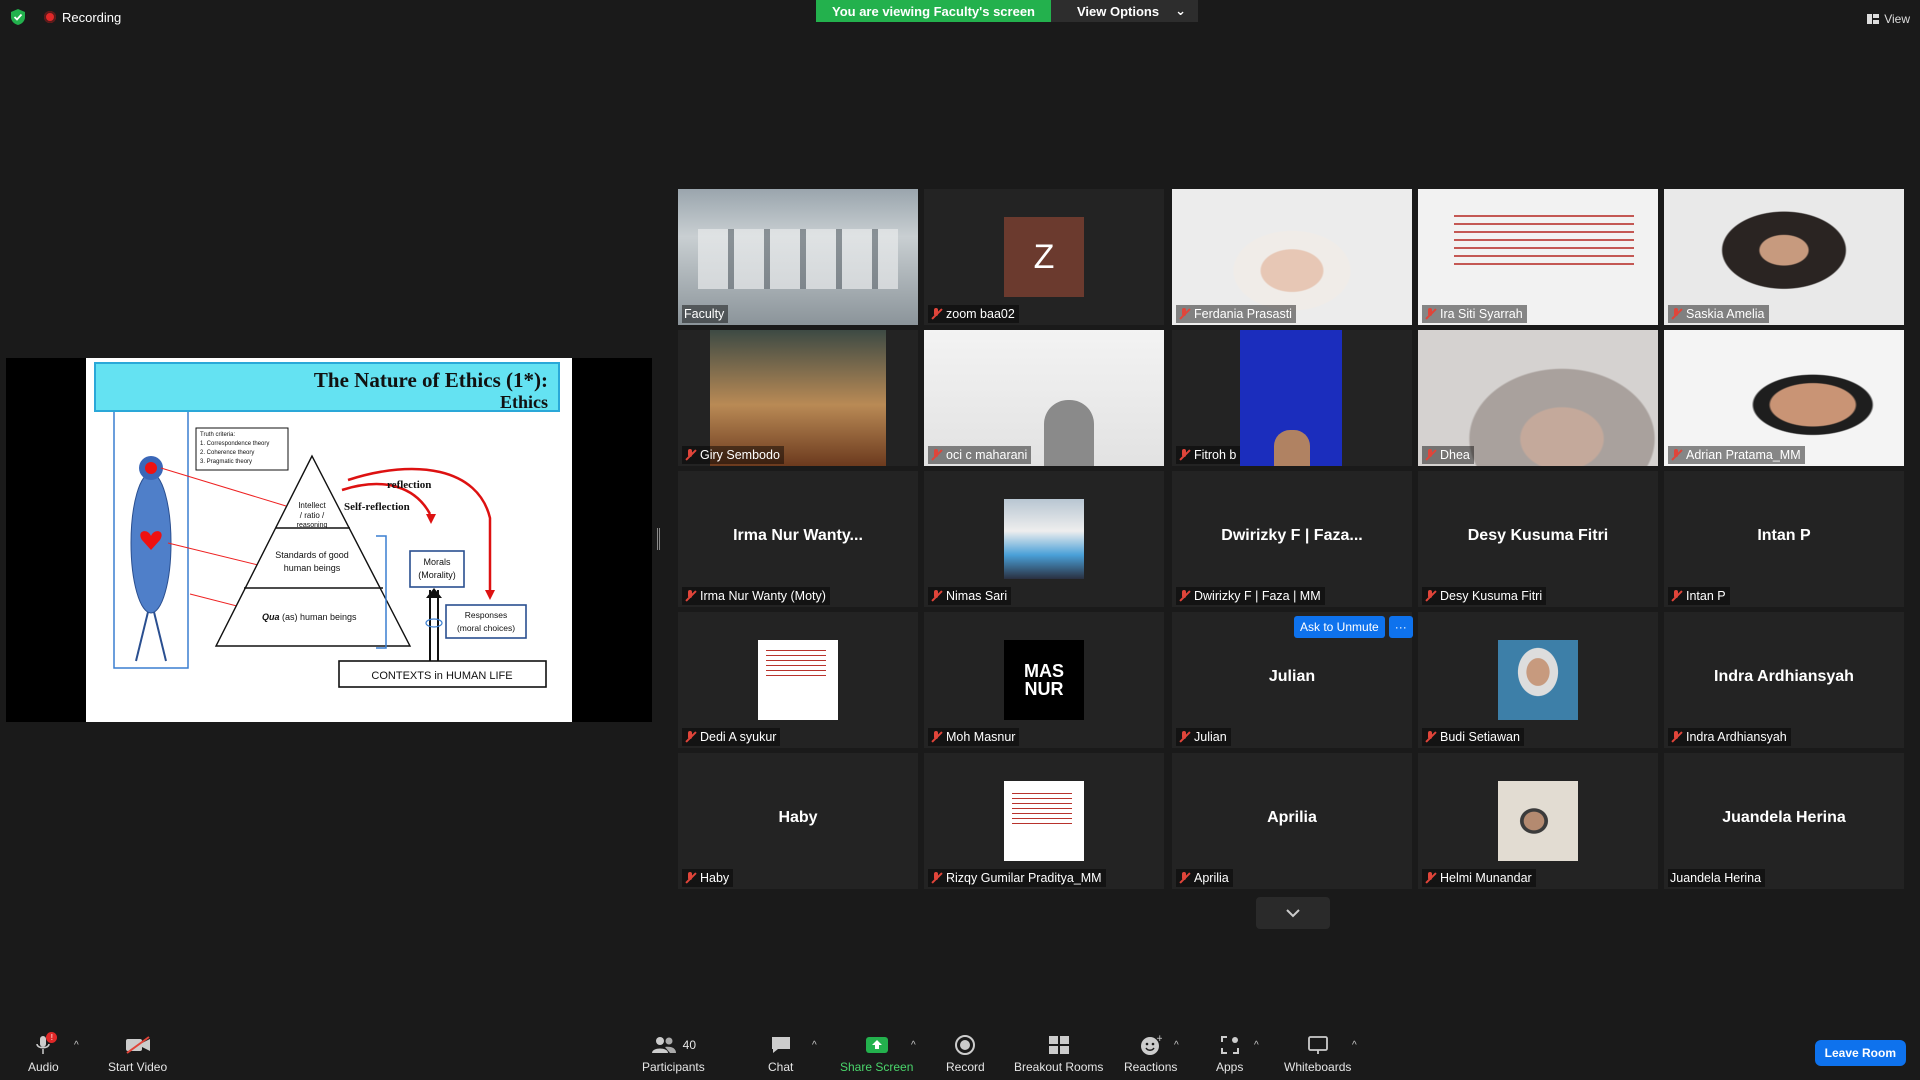 Image resolution: width=1920 pixels, height=1080 pixels. What do you see at coordinates (1151, 1044) in the screenshot?
I see `reactions-smiley-icon: +` at bounding box center [1151, 1044].